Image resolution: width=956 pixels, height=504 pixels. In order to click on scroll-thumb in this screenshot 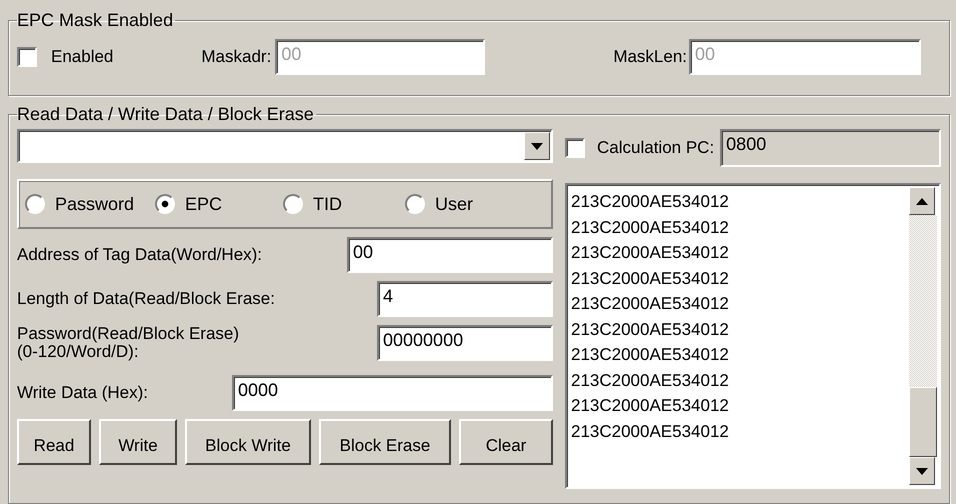, I will do `click(923, 422)`.